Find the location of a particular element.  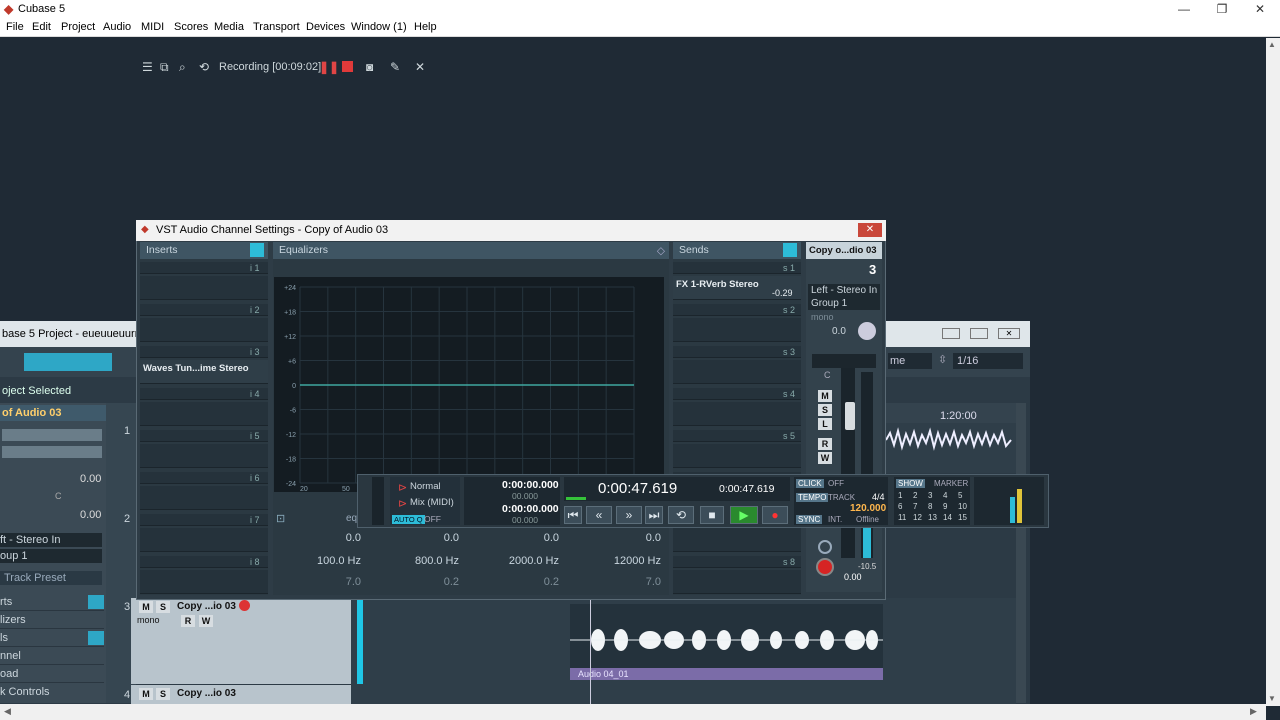

left-locator: 0:00:00.000 is located at coordinates (530, 485).